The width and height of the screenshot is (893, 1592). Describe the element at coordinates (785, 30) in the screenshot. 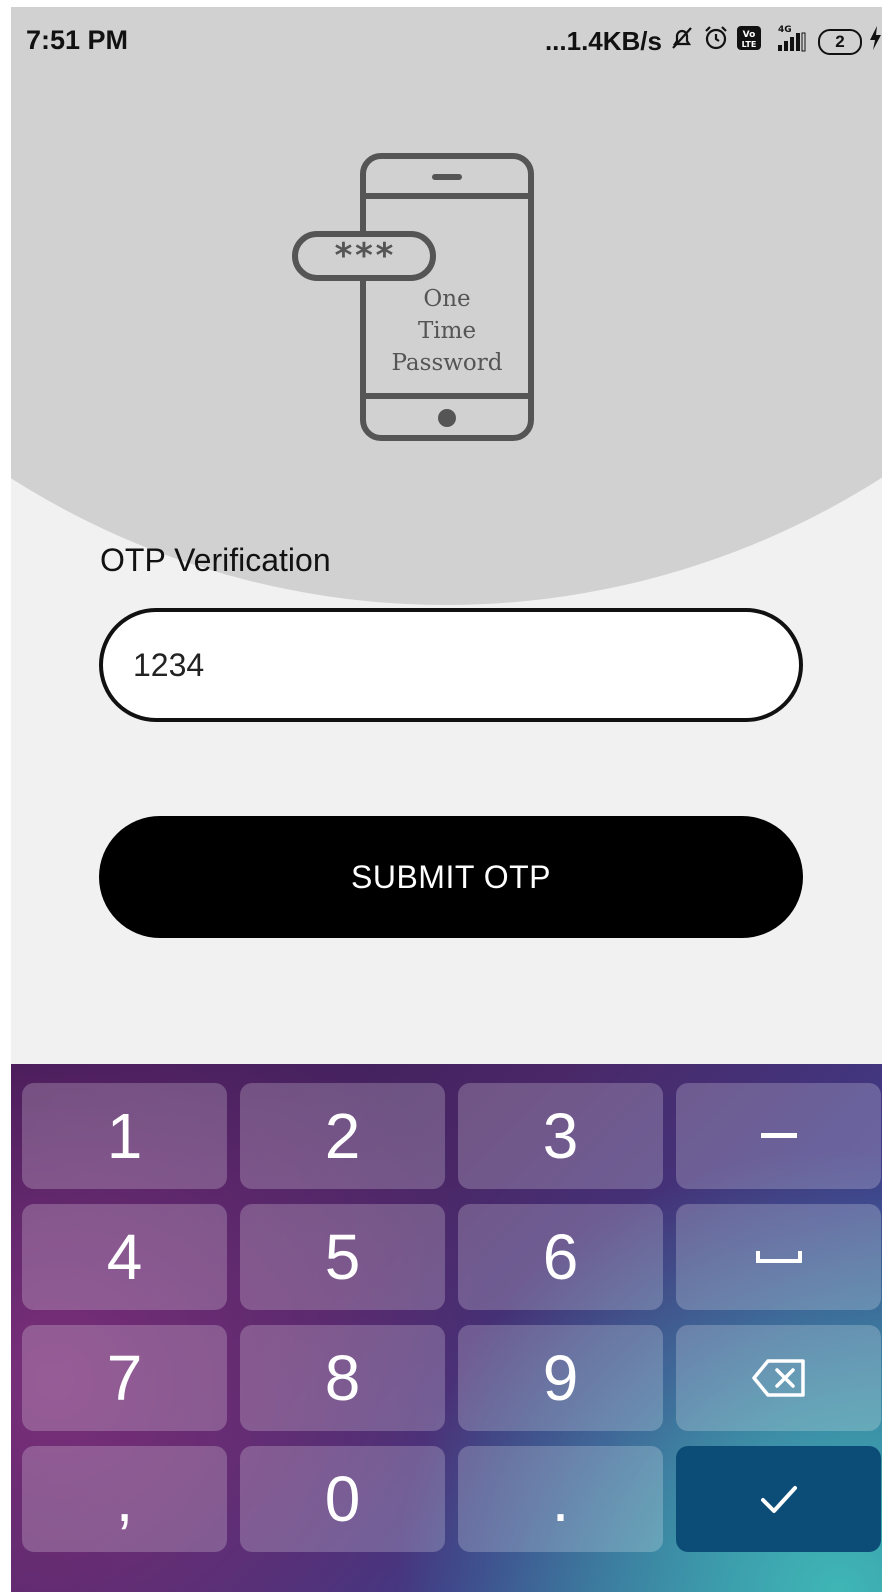

I see `network-type-label: 4G` at that location.